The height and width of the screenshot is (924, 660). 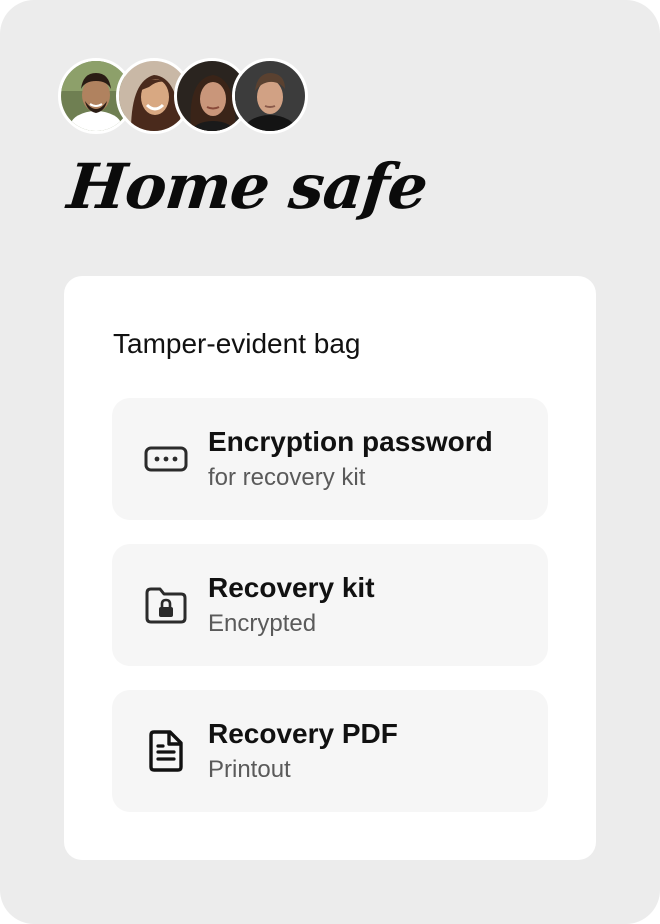 I want to click on page-title: Home safe, so click(x=247, y=186).